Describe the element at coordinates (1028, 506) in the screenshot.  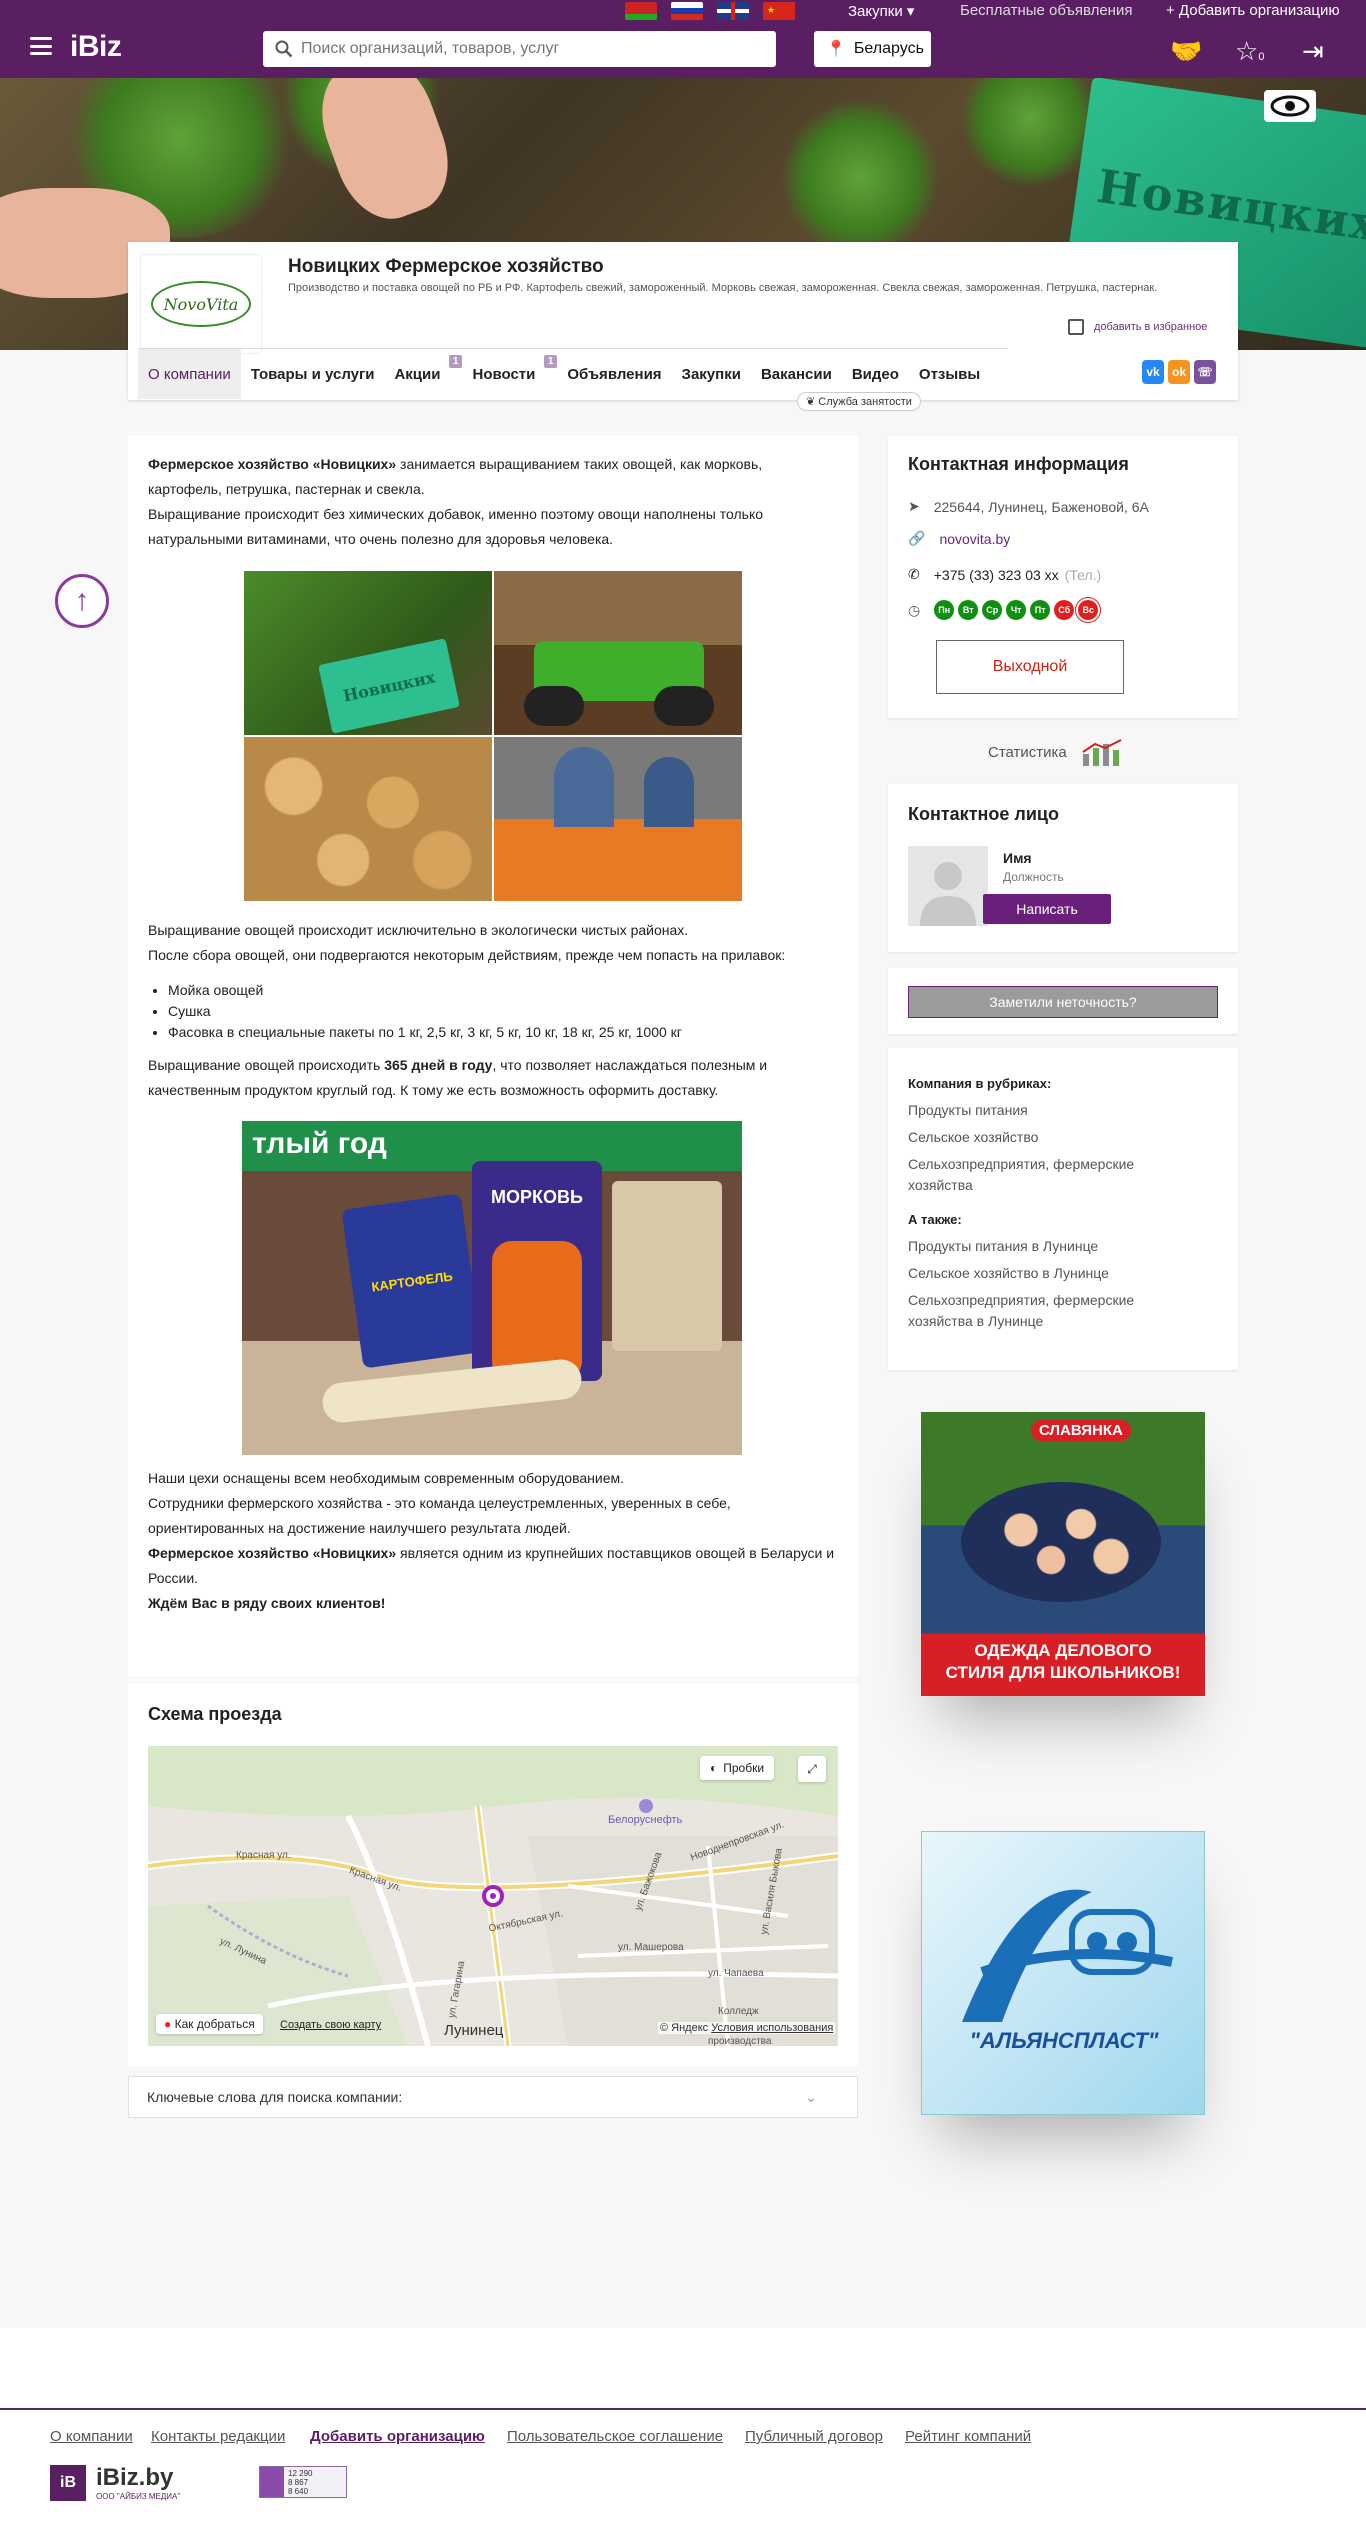
I see `address-row: ➤ 225644, Лунинец, Баженовой, 6А` at that location.